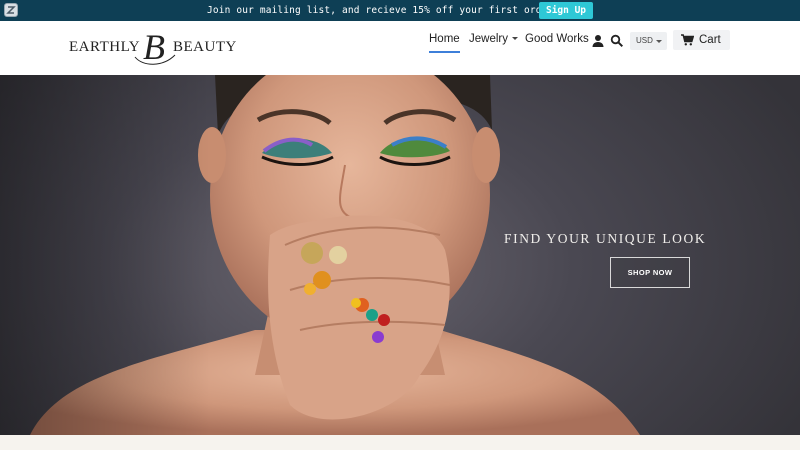  Describe the element at coordinates (617, 41) in the screenshot. I see `search-icon` at that location.